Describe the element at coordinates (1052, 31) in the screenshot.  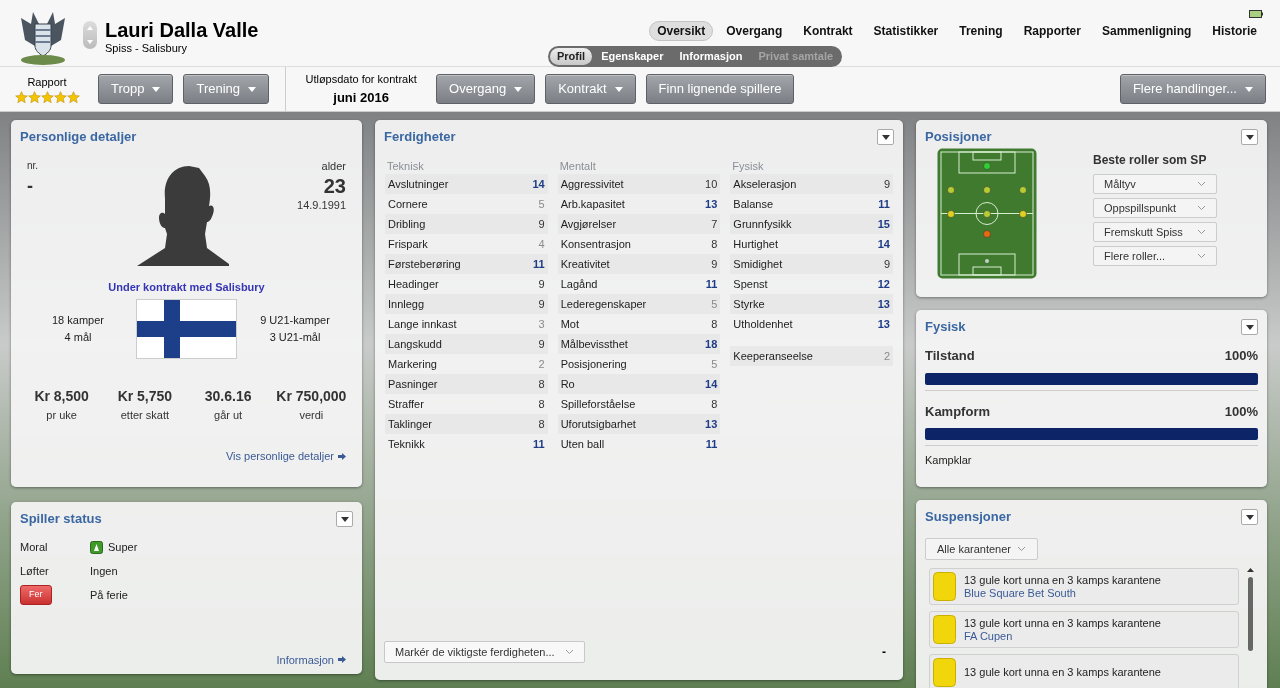
I see `nav-tab: Rapporter` at that location.